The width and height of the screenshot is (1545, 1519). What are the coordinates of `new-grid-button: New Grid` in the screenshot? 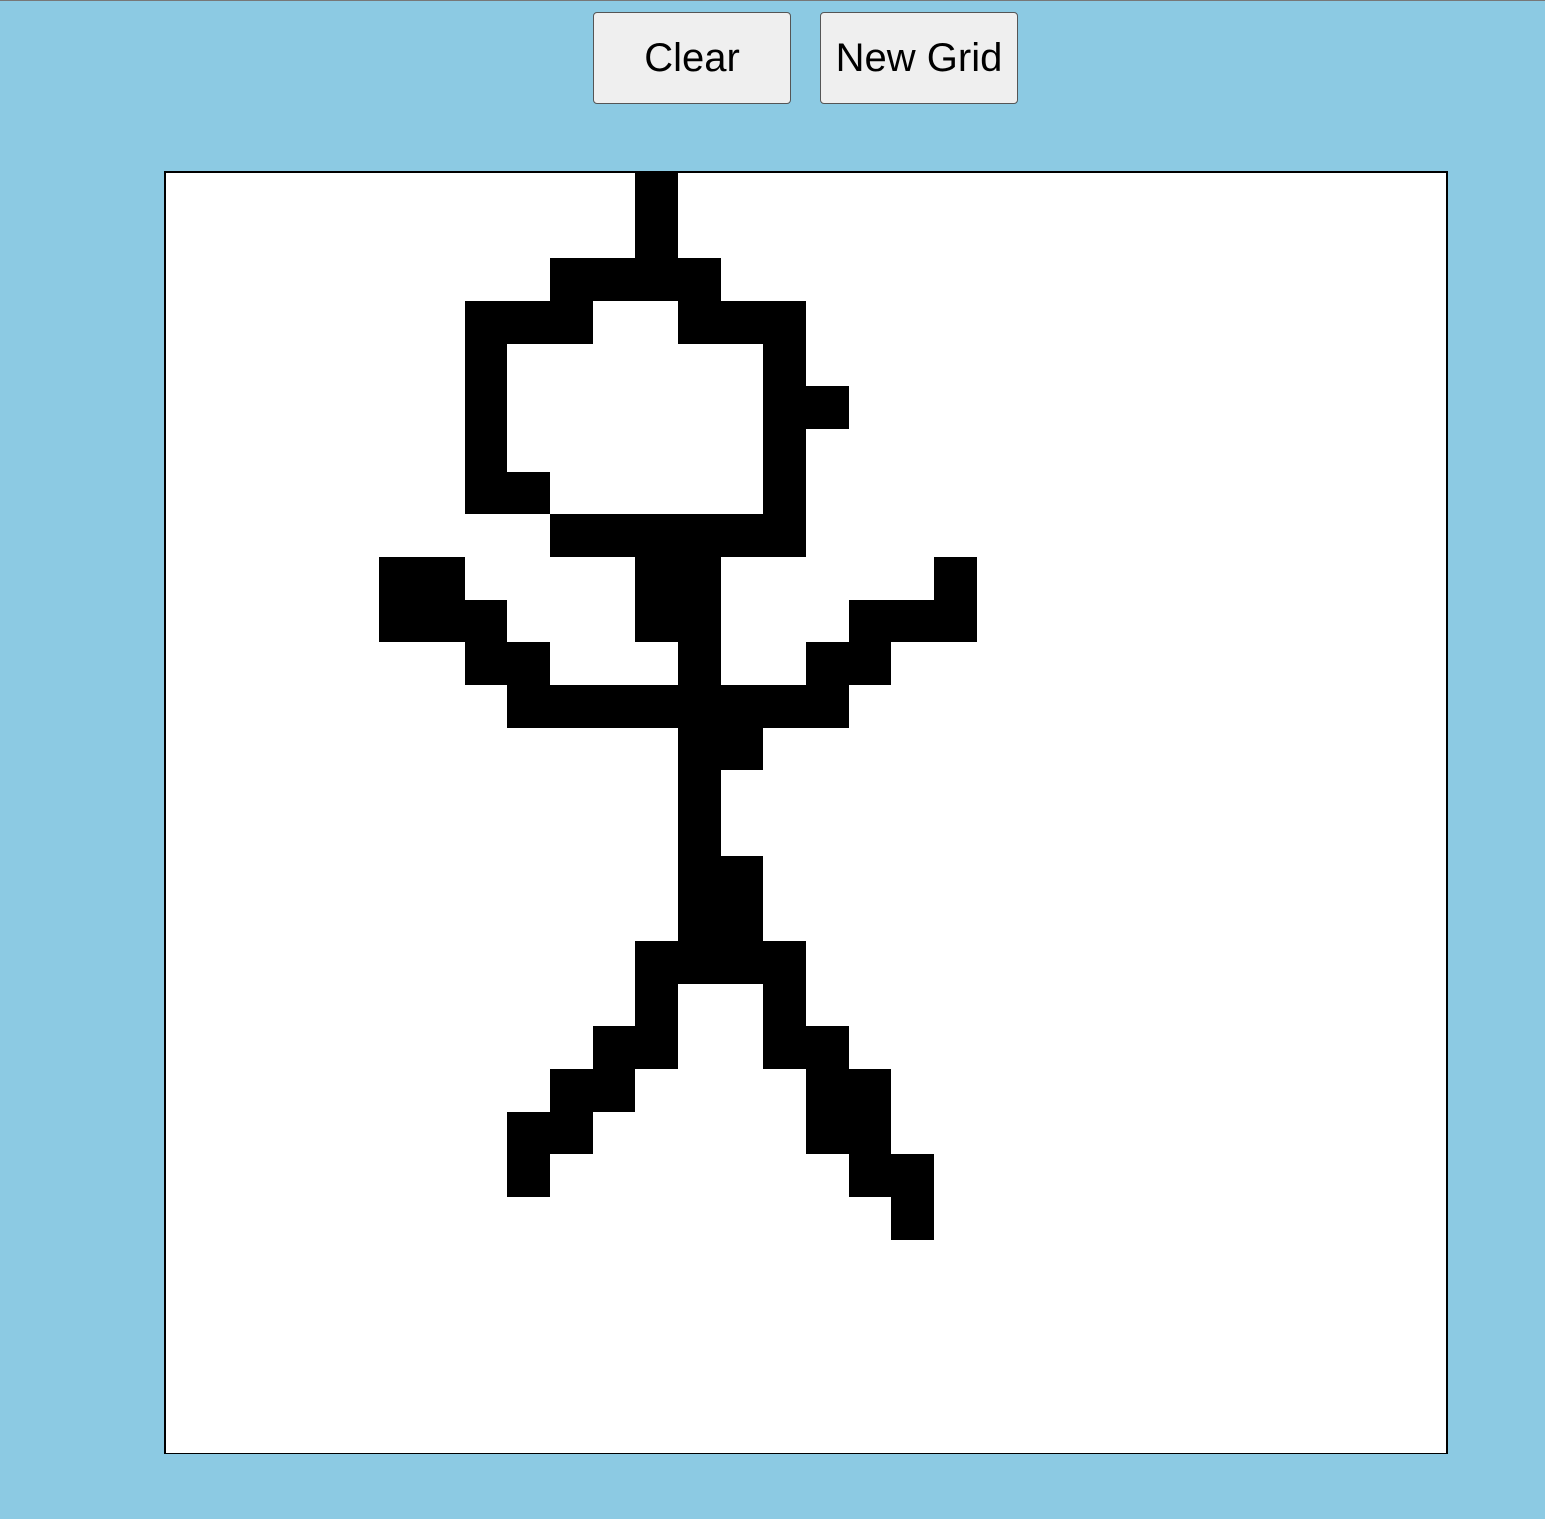 It's located at (919, 58).